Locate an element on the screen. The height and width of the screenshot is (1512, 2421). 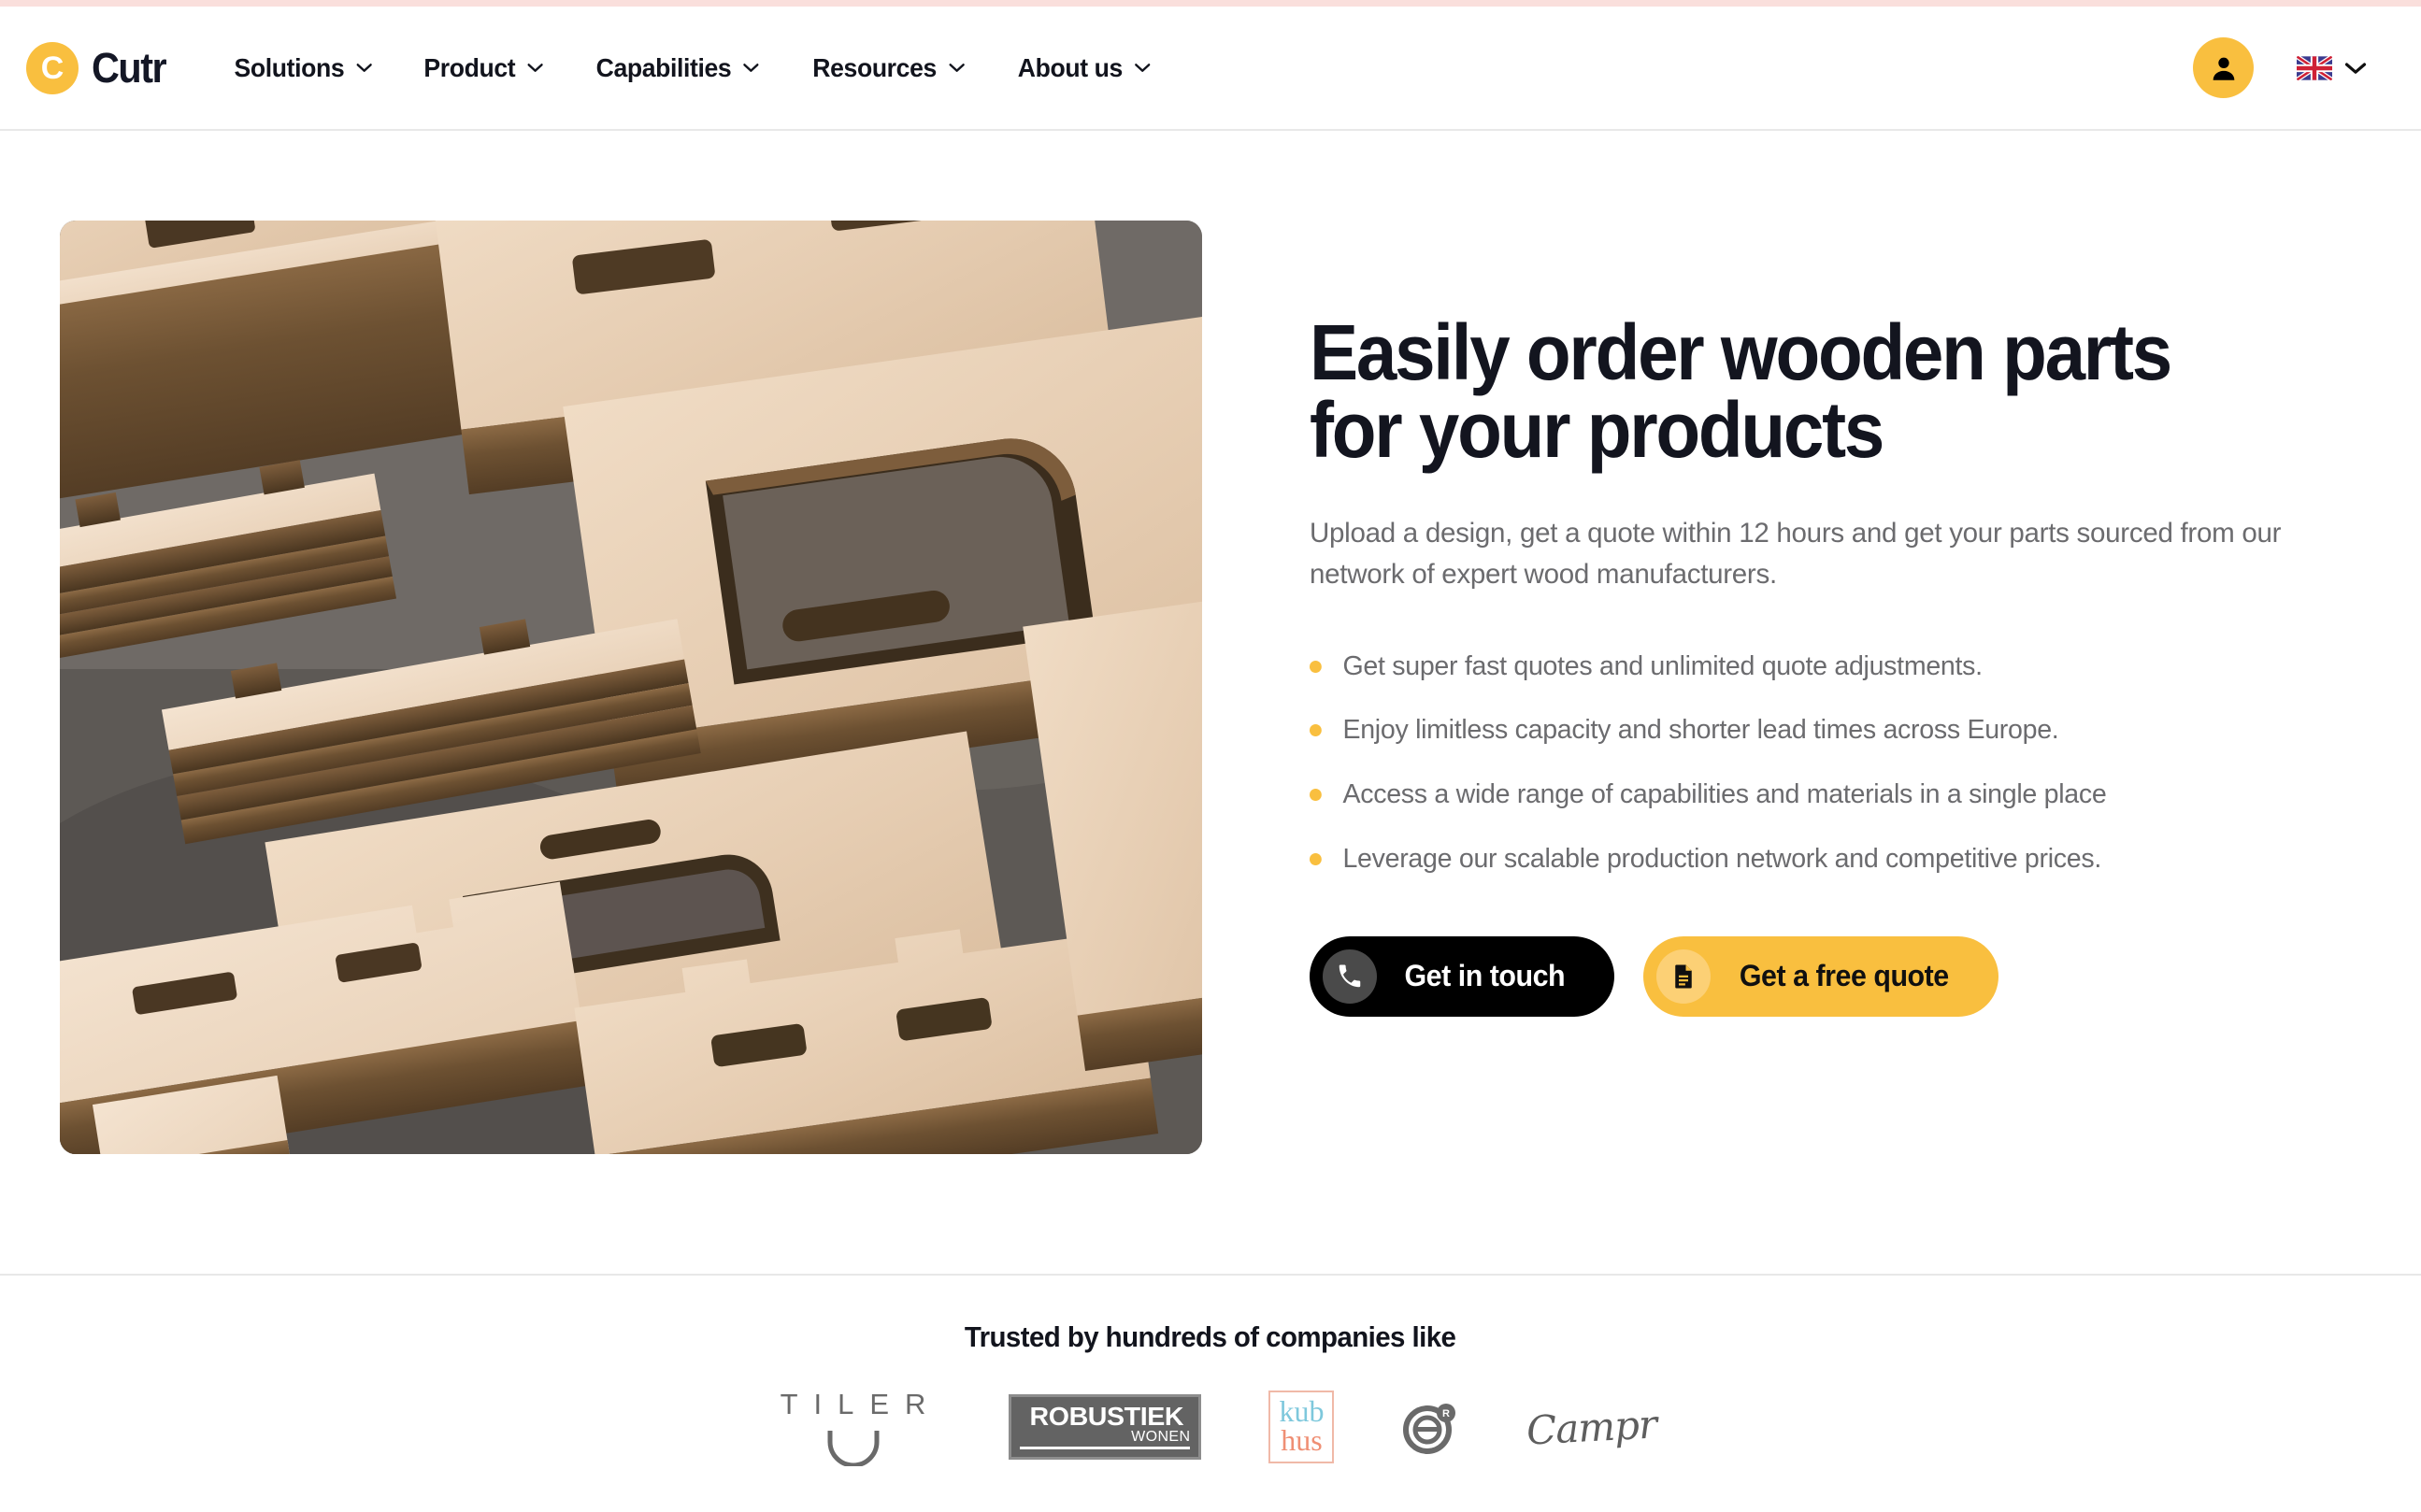
client-logo-campr: Campr is located at coordinates (1592, 1427).